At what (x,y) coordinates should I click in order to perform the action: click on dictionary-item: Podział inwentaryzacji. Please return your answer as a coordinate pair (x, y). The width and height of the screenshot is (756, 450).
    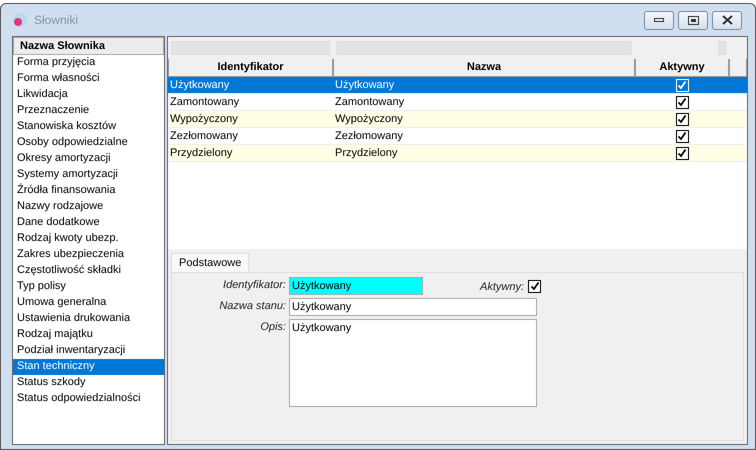
    Looking at the image, I should click on (88, 351).